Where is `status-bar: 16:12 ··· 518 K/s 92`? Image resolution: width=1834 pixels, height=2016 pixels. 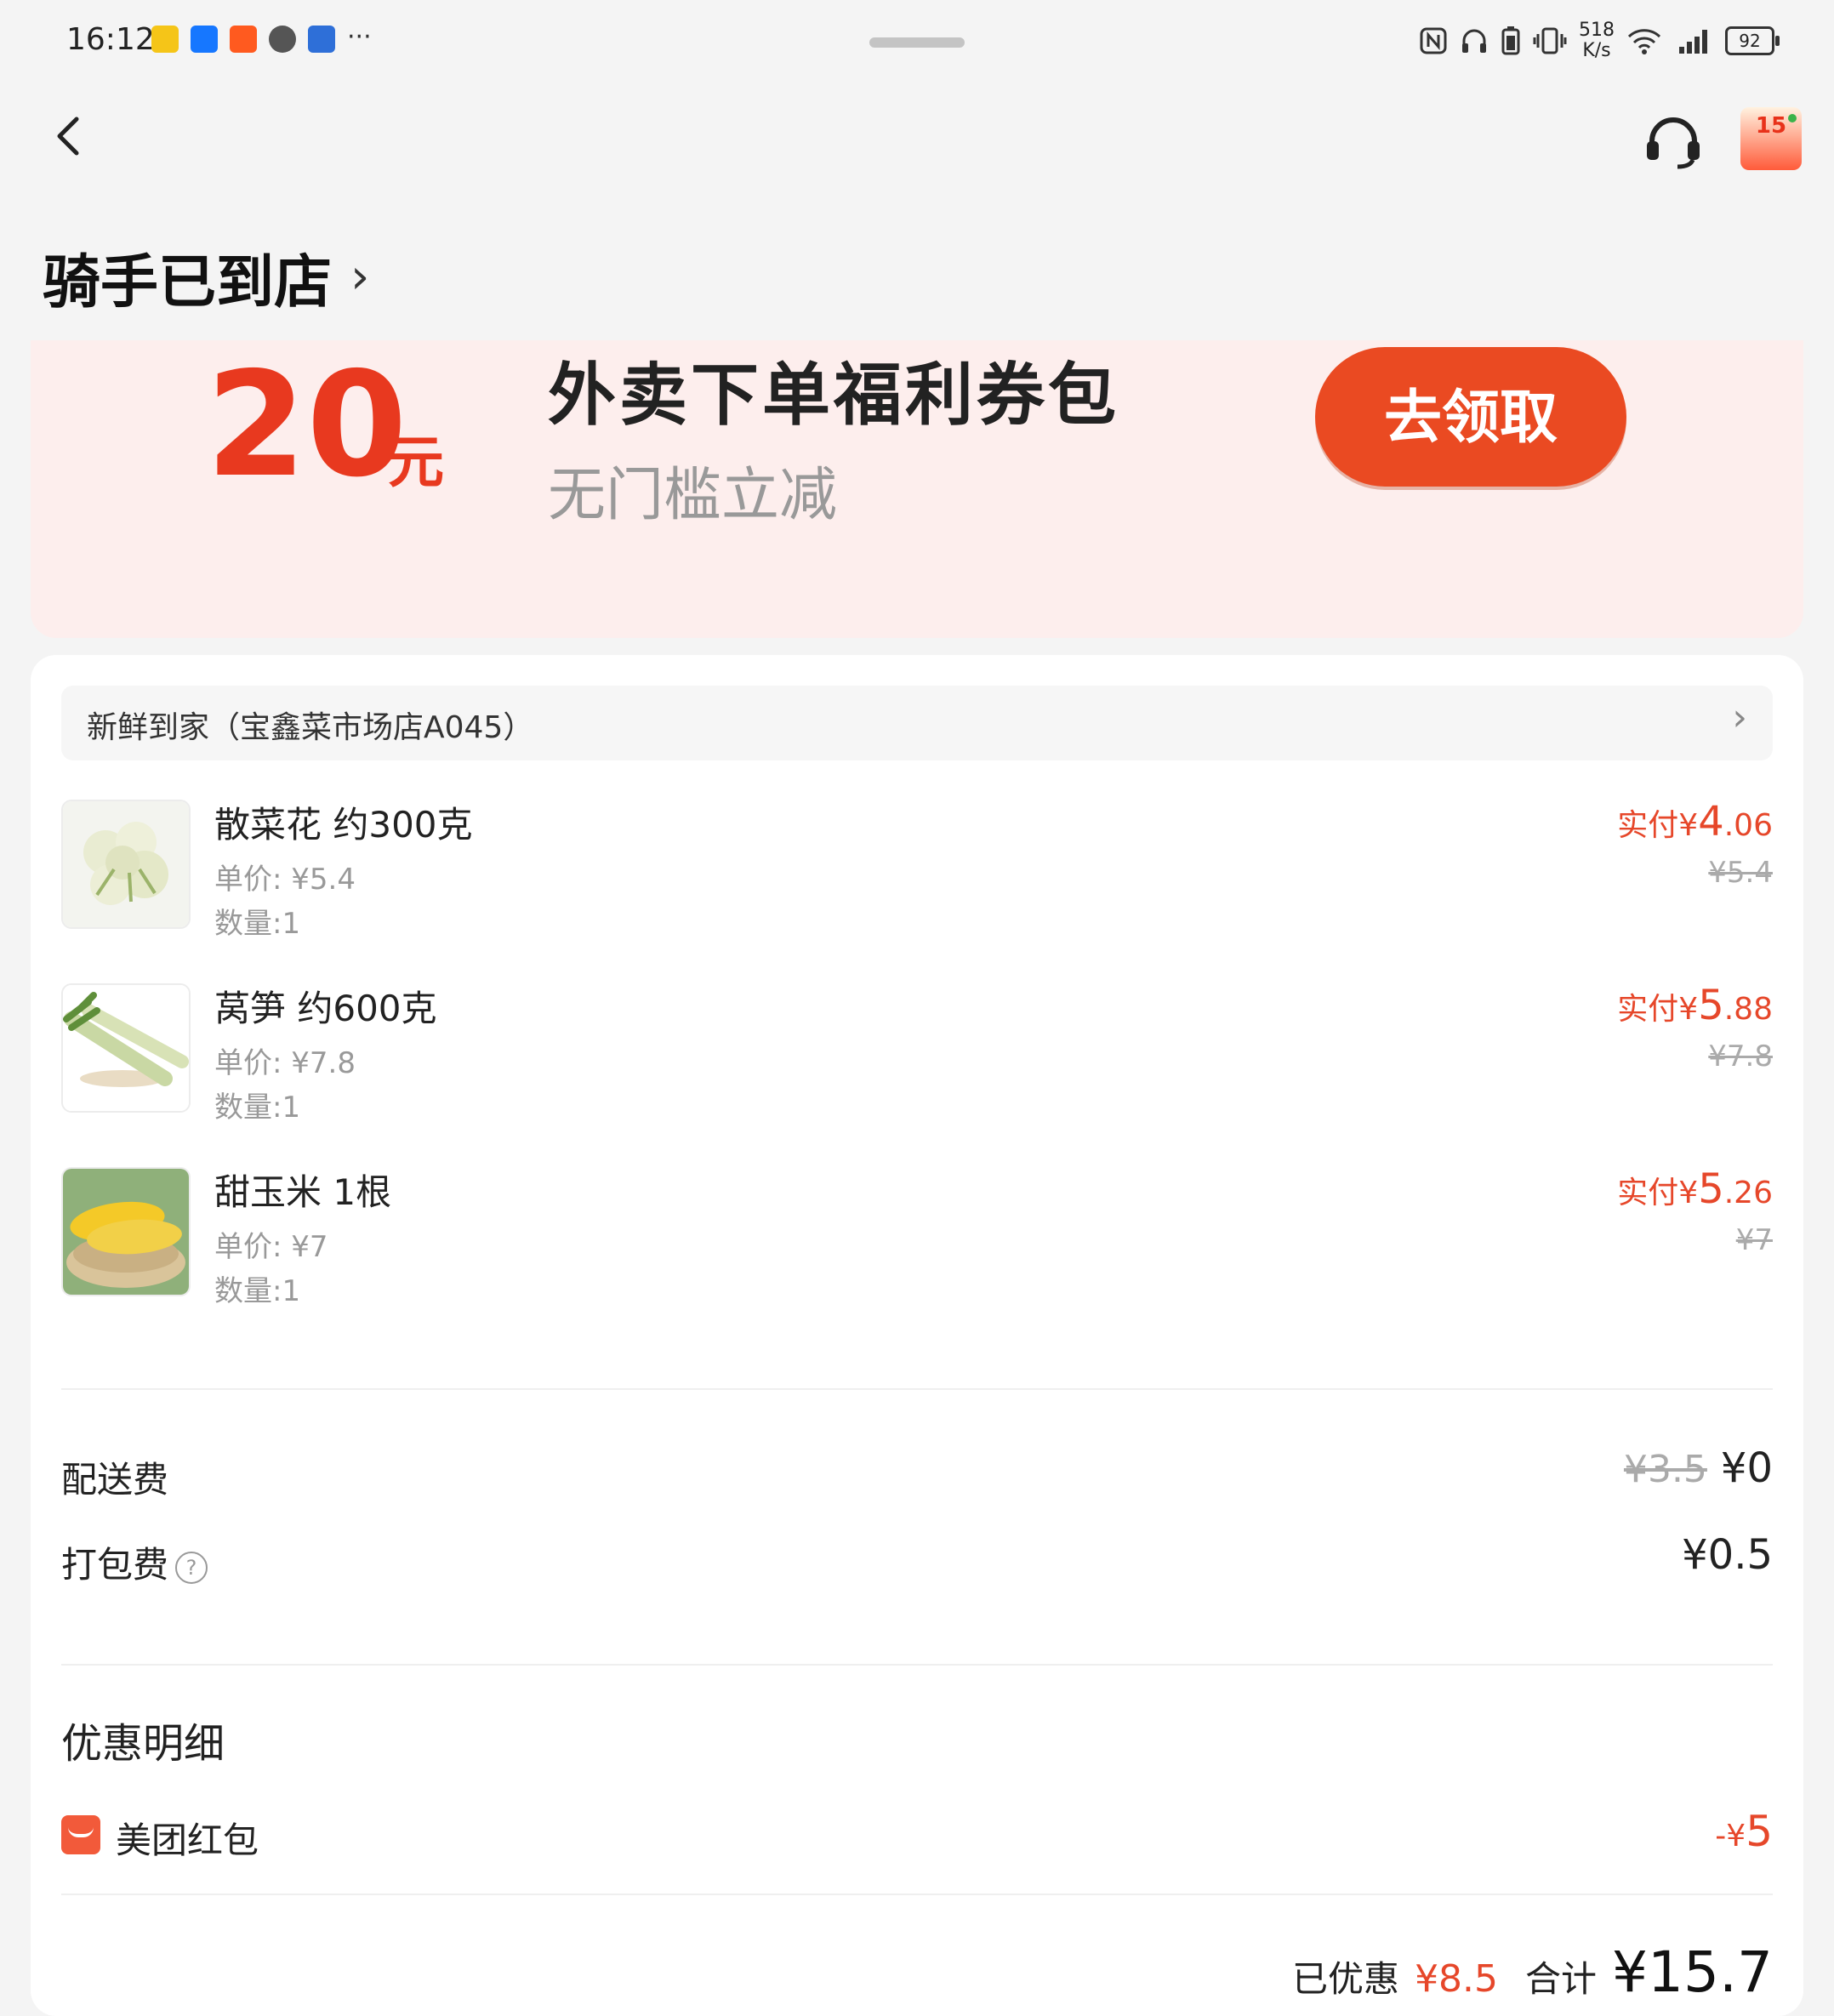
status-bar: 16:12 ··· 518 K/s 92 is located at coordinates (917, 41).